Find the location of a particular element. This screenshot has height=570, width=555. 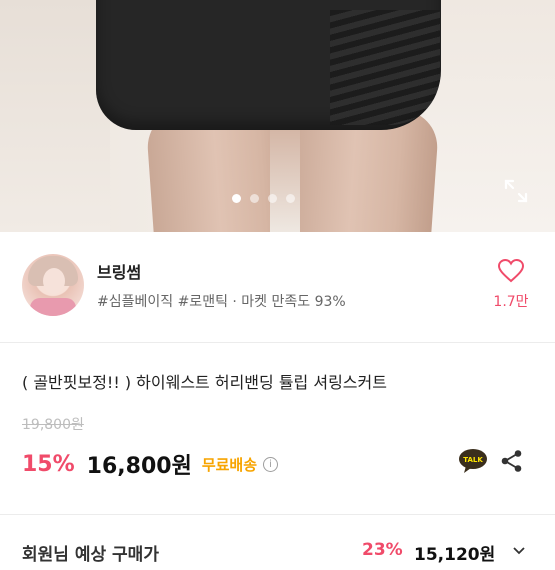

avatar-face is located at coordinates (54, 281).